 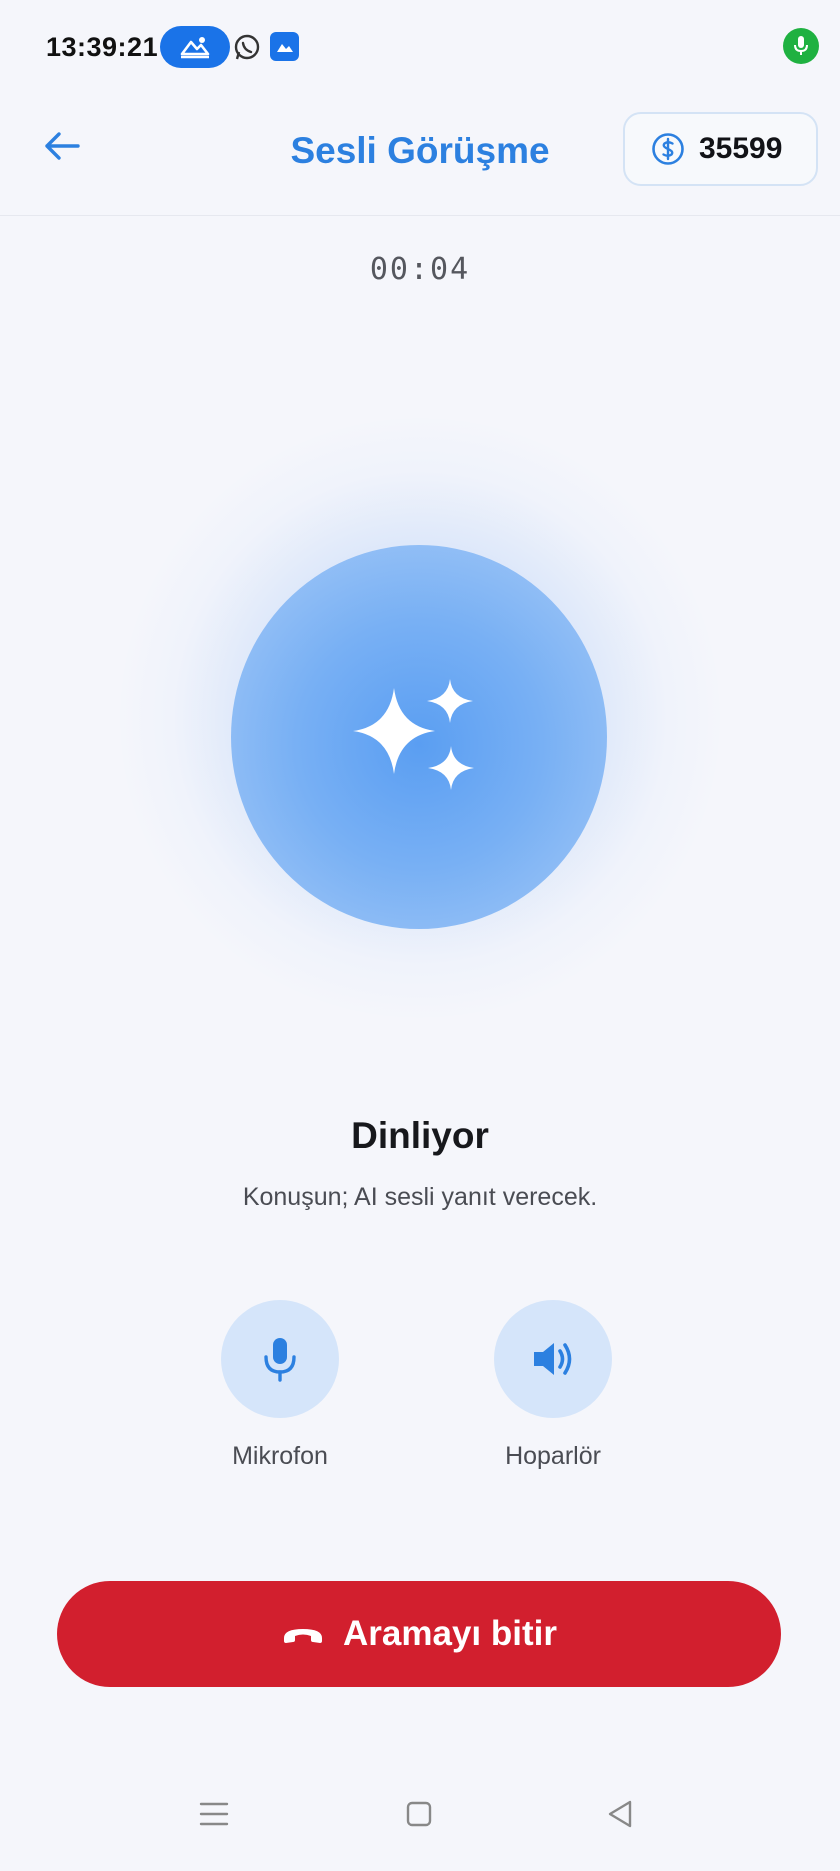 I want to click on system-back-button, so click(x=620, y=1814).